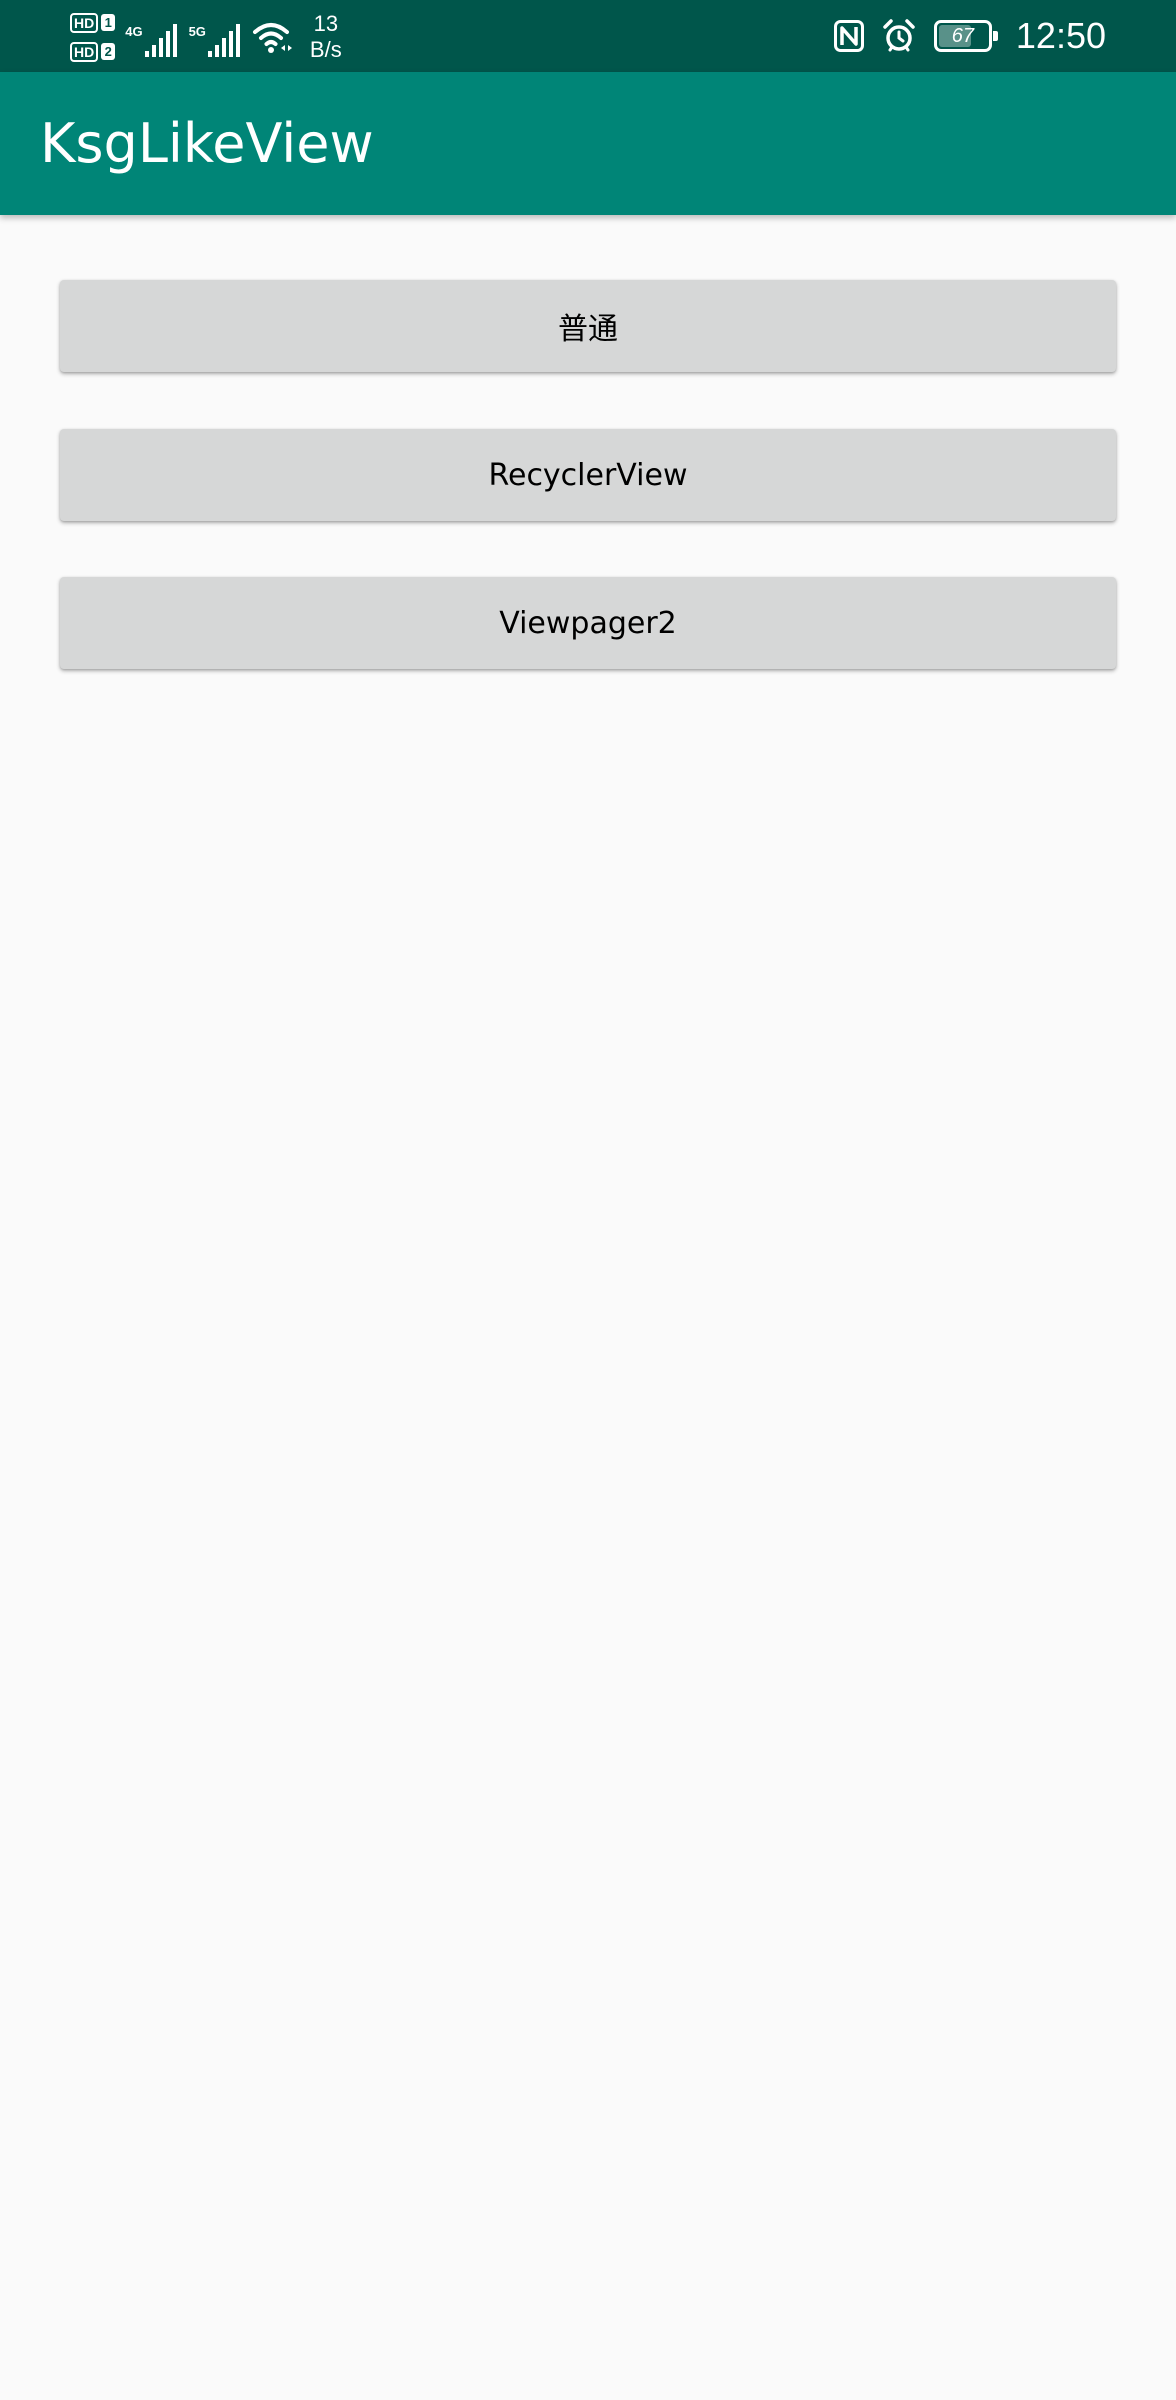 The width and height of the screenshot is (1176, 2400). Describe the element at coordinates (108, 51) in the screenshot. I see `sim-number: 2` at that location.